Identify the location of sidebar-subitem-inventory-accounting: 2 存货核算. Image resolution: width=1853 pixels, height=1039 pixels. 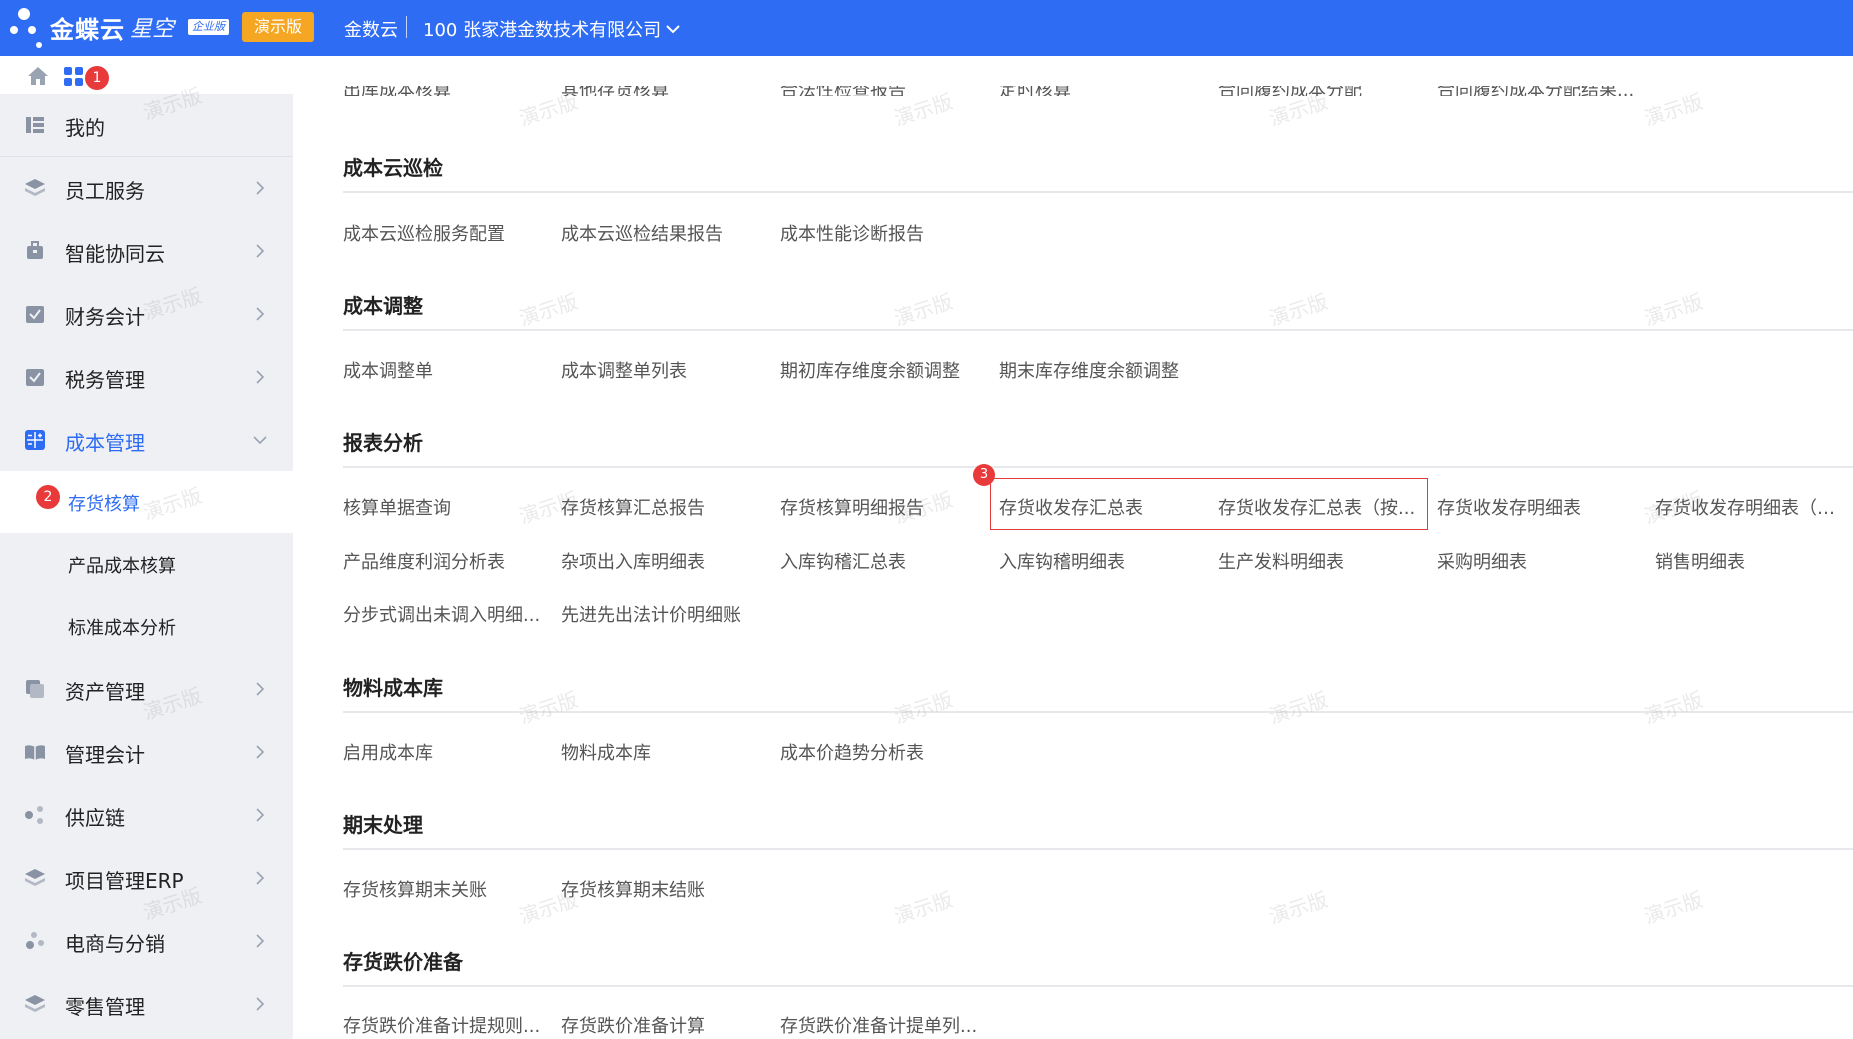
(146, 502).